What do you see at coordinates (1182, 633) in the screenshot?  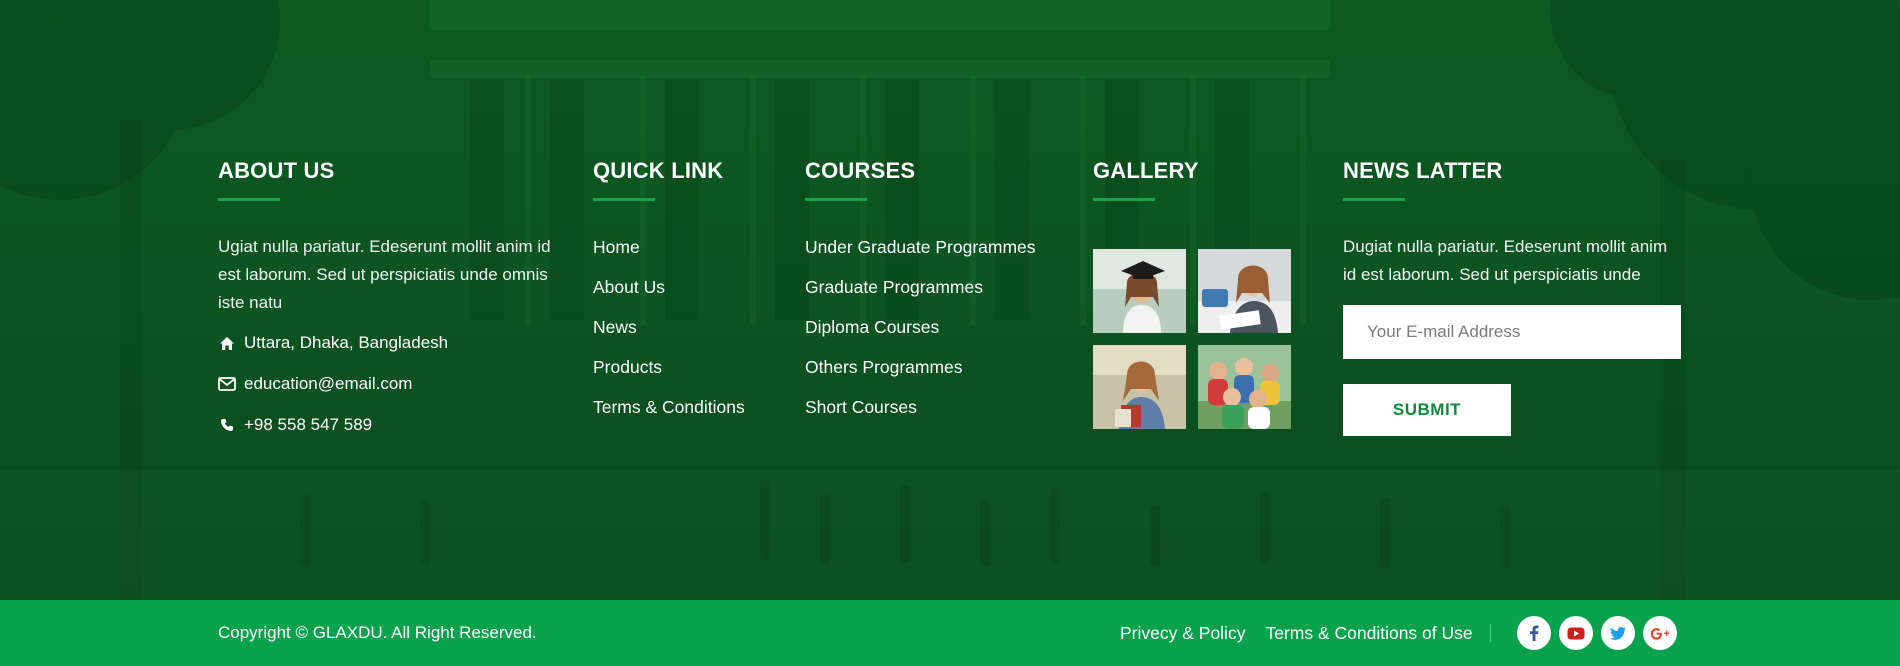 I see `privacy-policy-link: Privecy & Policy` at bounding box center [1182, 633].